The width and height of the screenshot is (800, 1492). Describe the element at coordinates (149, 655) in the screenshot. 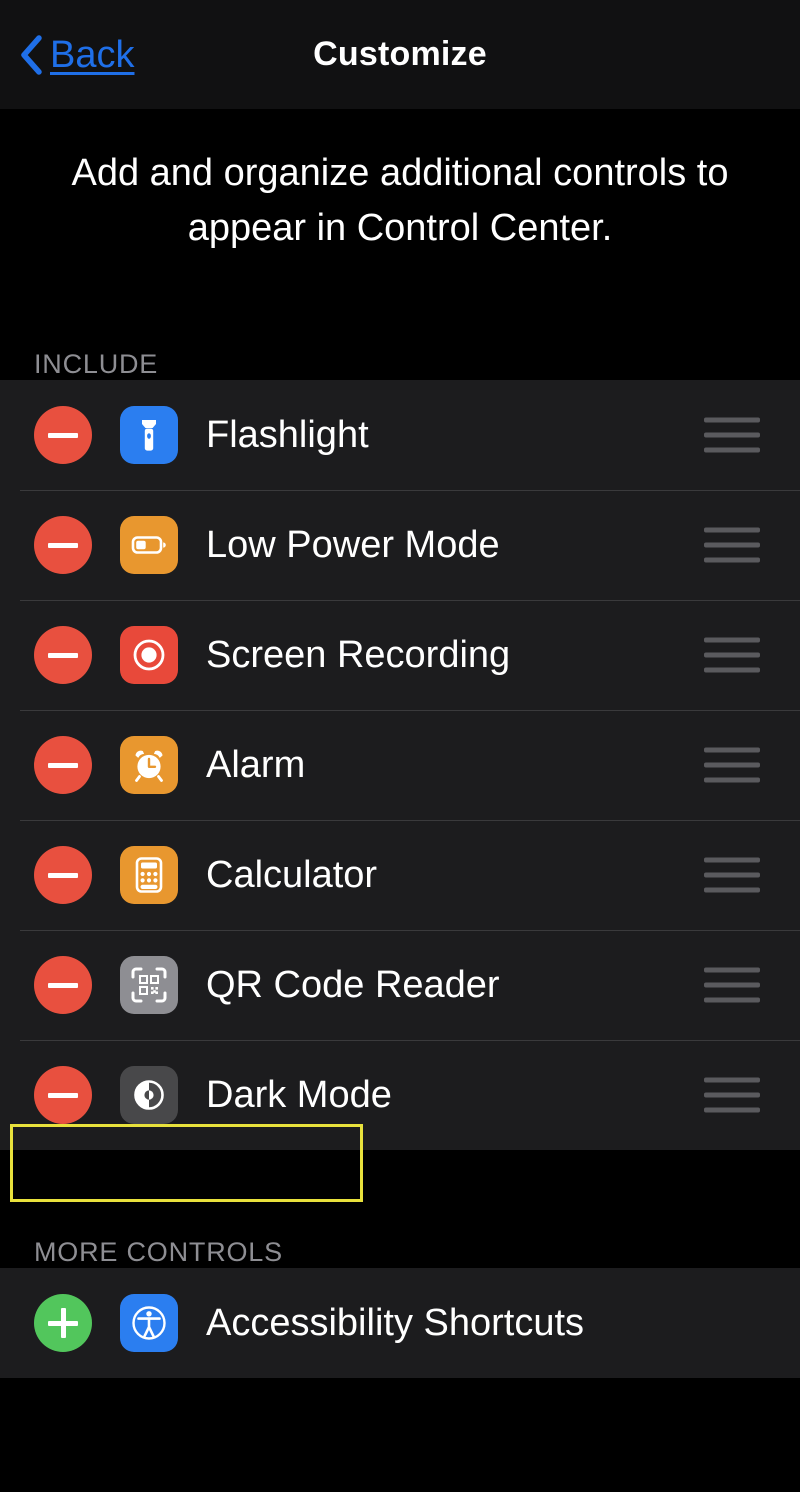

I see `record-icon` at that location.